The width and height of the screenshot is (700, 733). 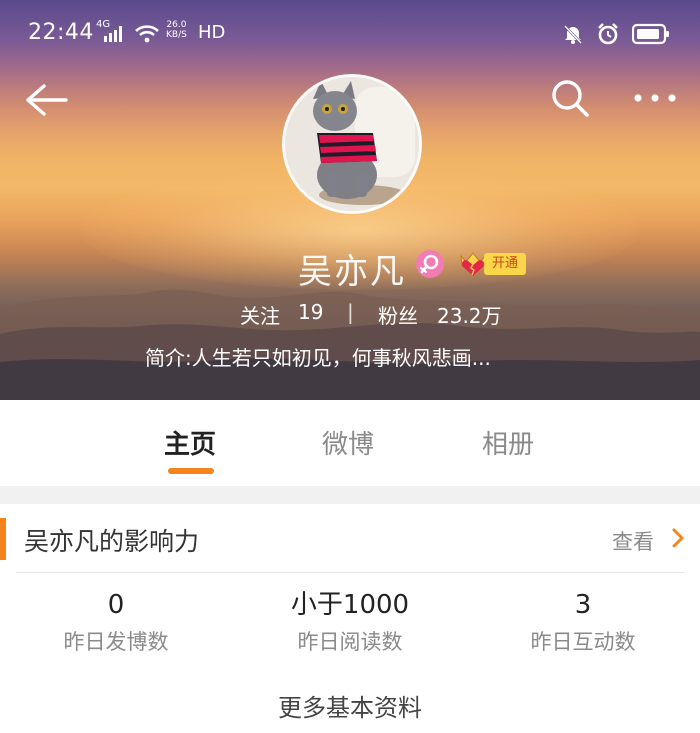 I want to click on metric-label: 昨日阅读数, so click(x=350, y=642).